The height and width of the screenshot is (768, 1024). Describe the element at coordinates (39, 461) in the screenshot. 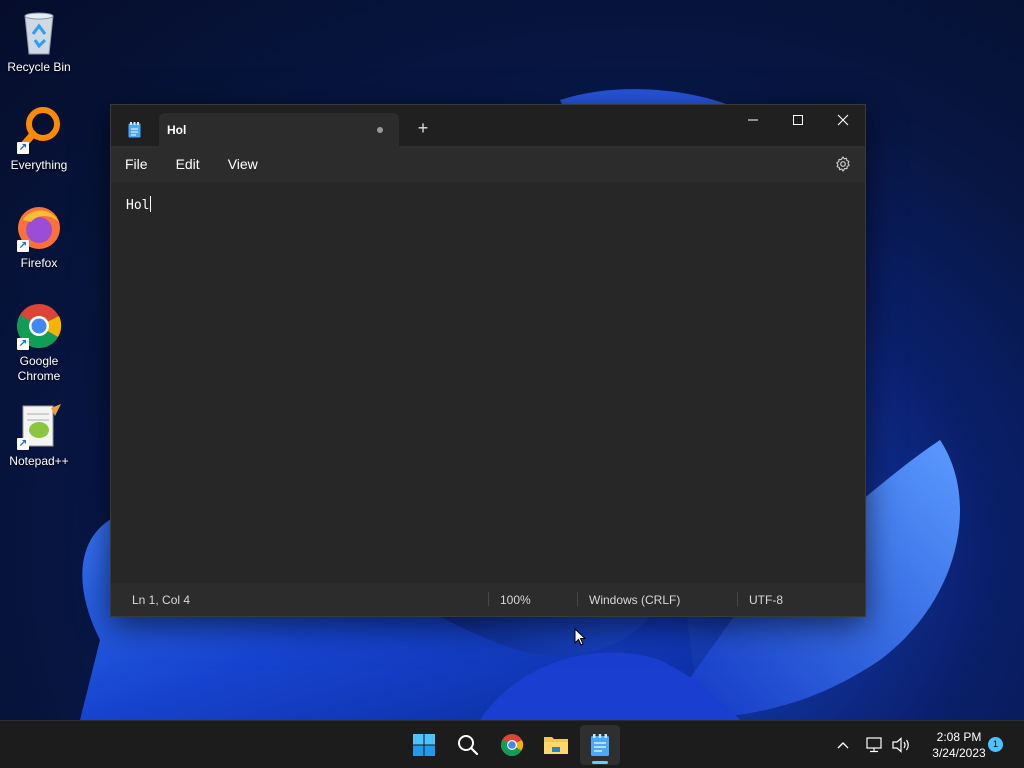

I see `desktop-icon-label: Notepad++` at that location.